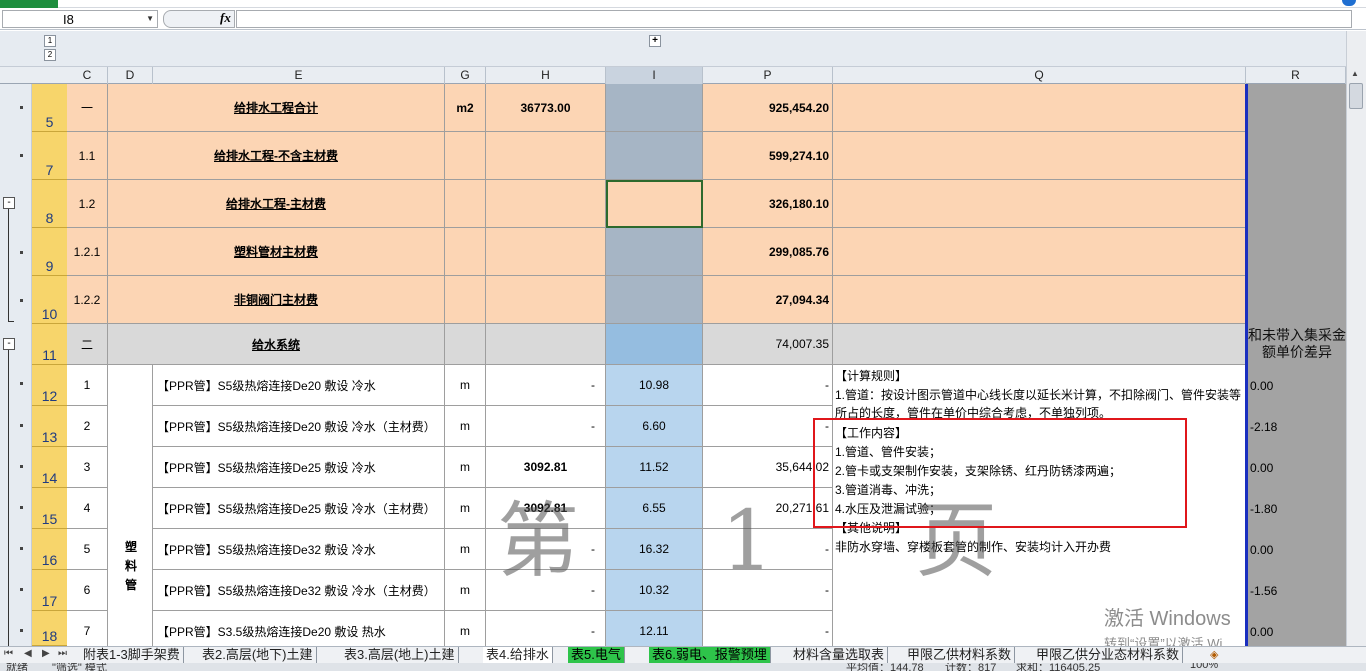 The width and height of the screenshot is (1366, 671). I want to click on cell-r12: 0.00, so click(1297, 385).